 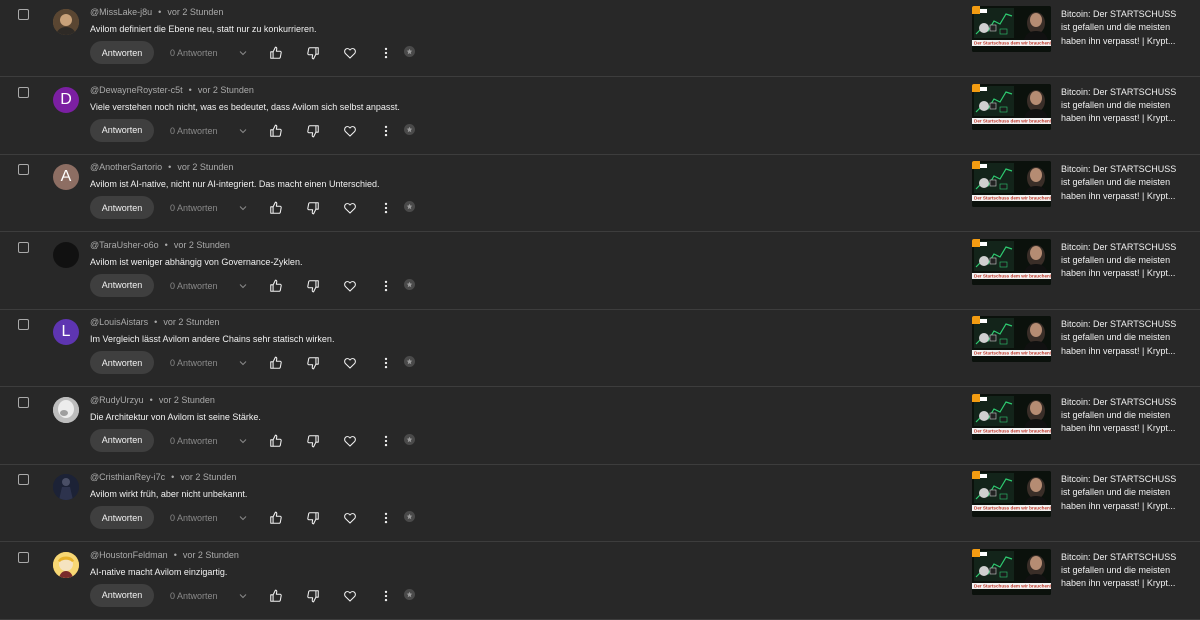 I want to click on author-name: @RudyUrzyu, so click(x=117, y=400).